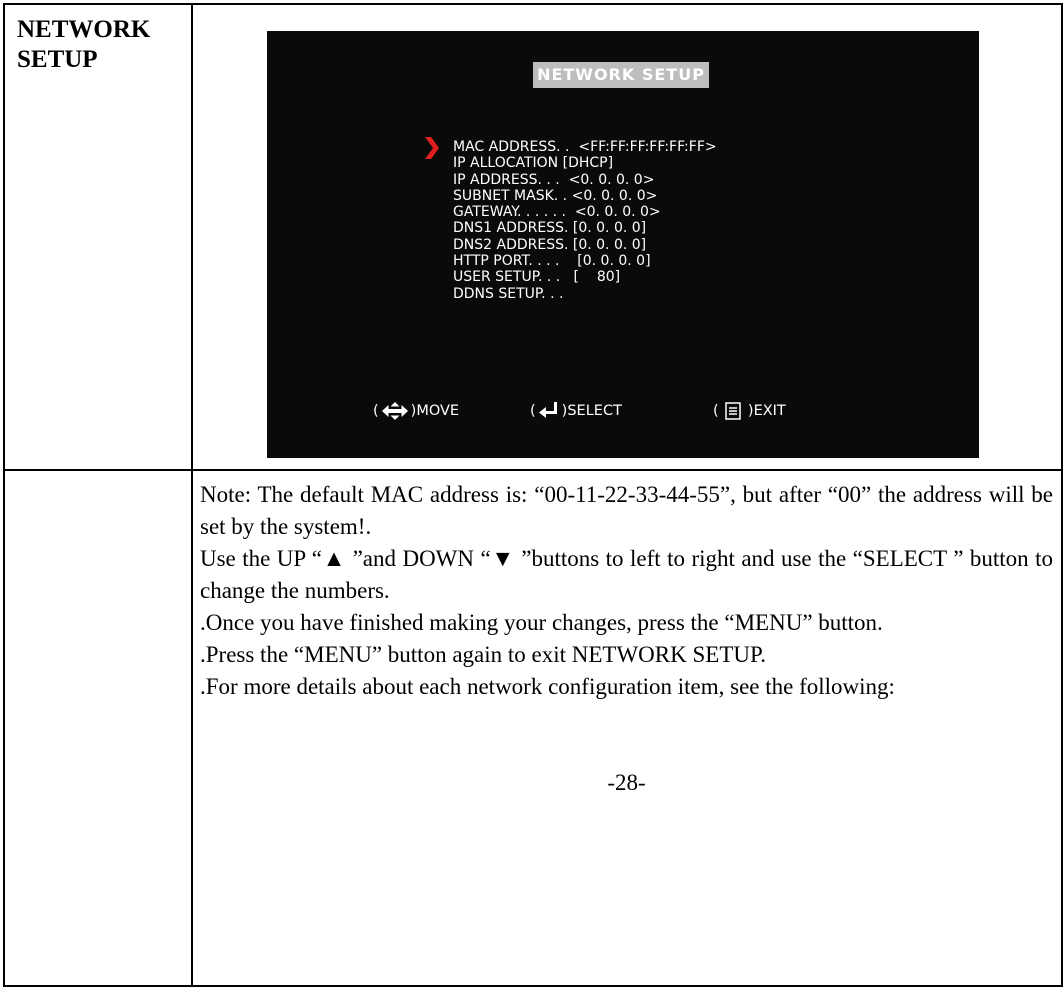 The image size is (1063, 987). What do you see at coordinates (585, 180) in the screenshot?
I see `menu-item-ip-address: IP ADDRESS. . . <0. 0. 0. 0>` at bounding box center [585, 180].